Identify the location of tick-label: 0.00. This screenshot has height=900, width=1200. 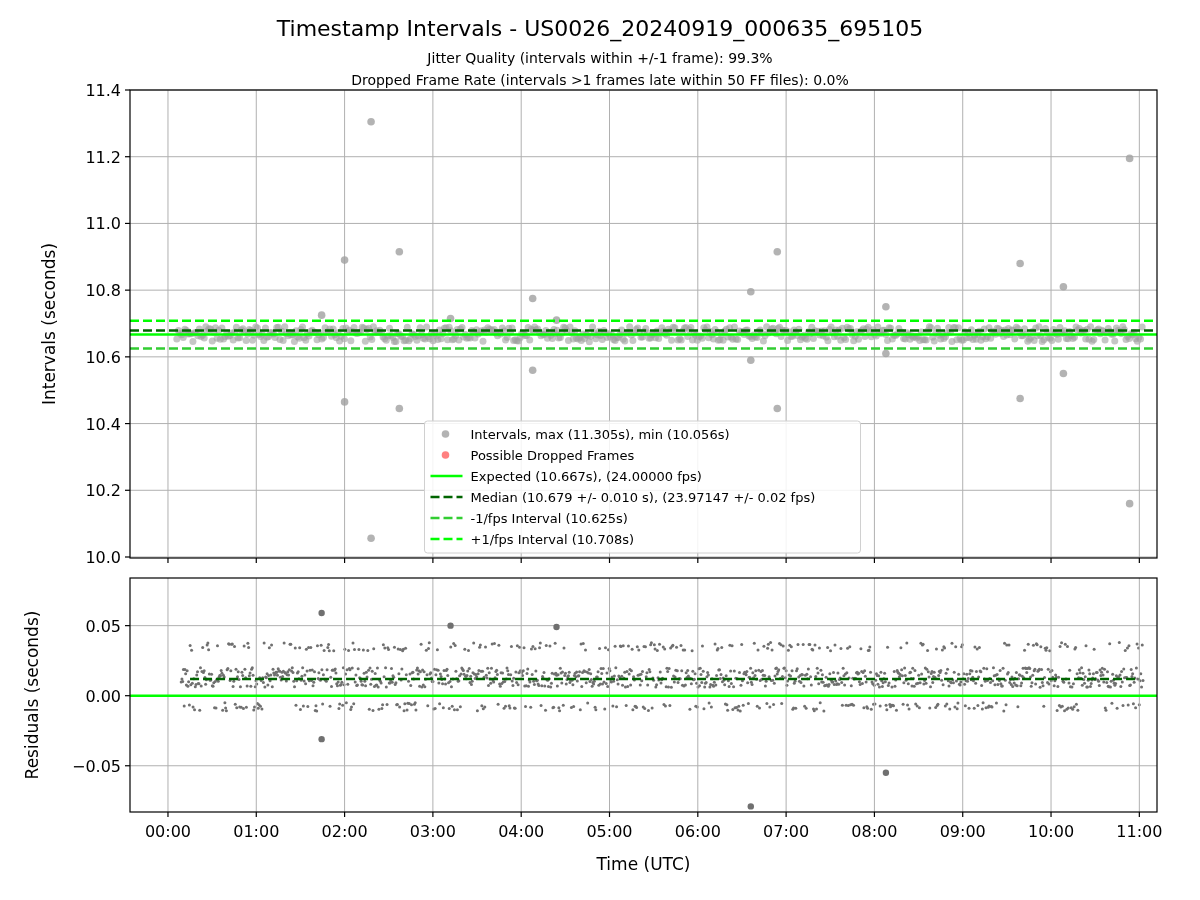
(103, 696).